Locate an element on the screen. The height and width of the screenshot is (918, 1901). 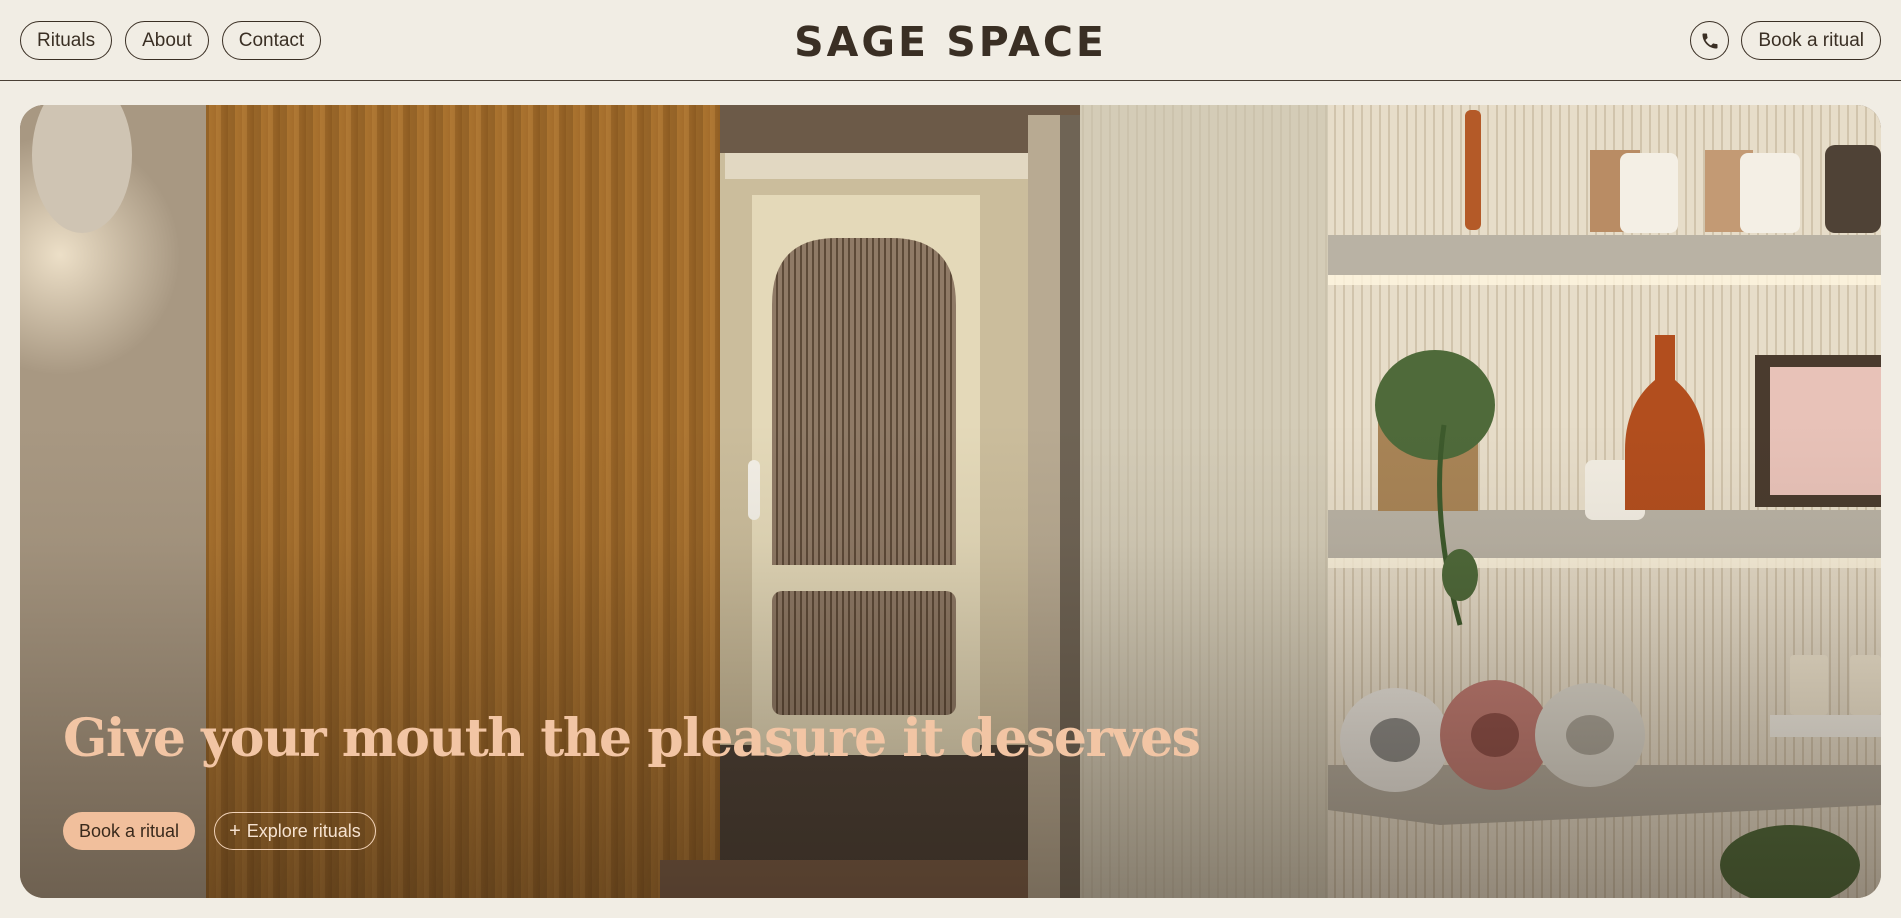
phone-icon is located at coordinates (1710, 41).